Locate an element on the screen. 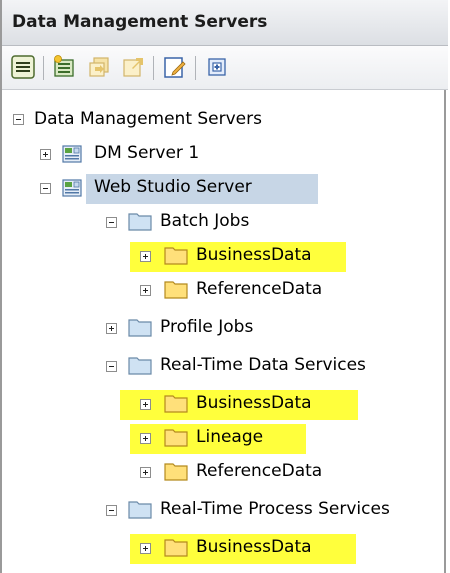  panel-header: Data Management Servers is located at coordinates (225, 23).